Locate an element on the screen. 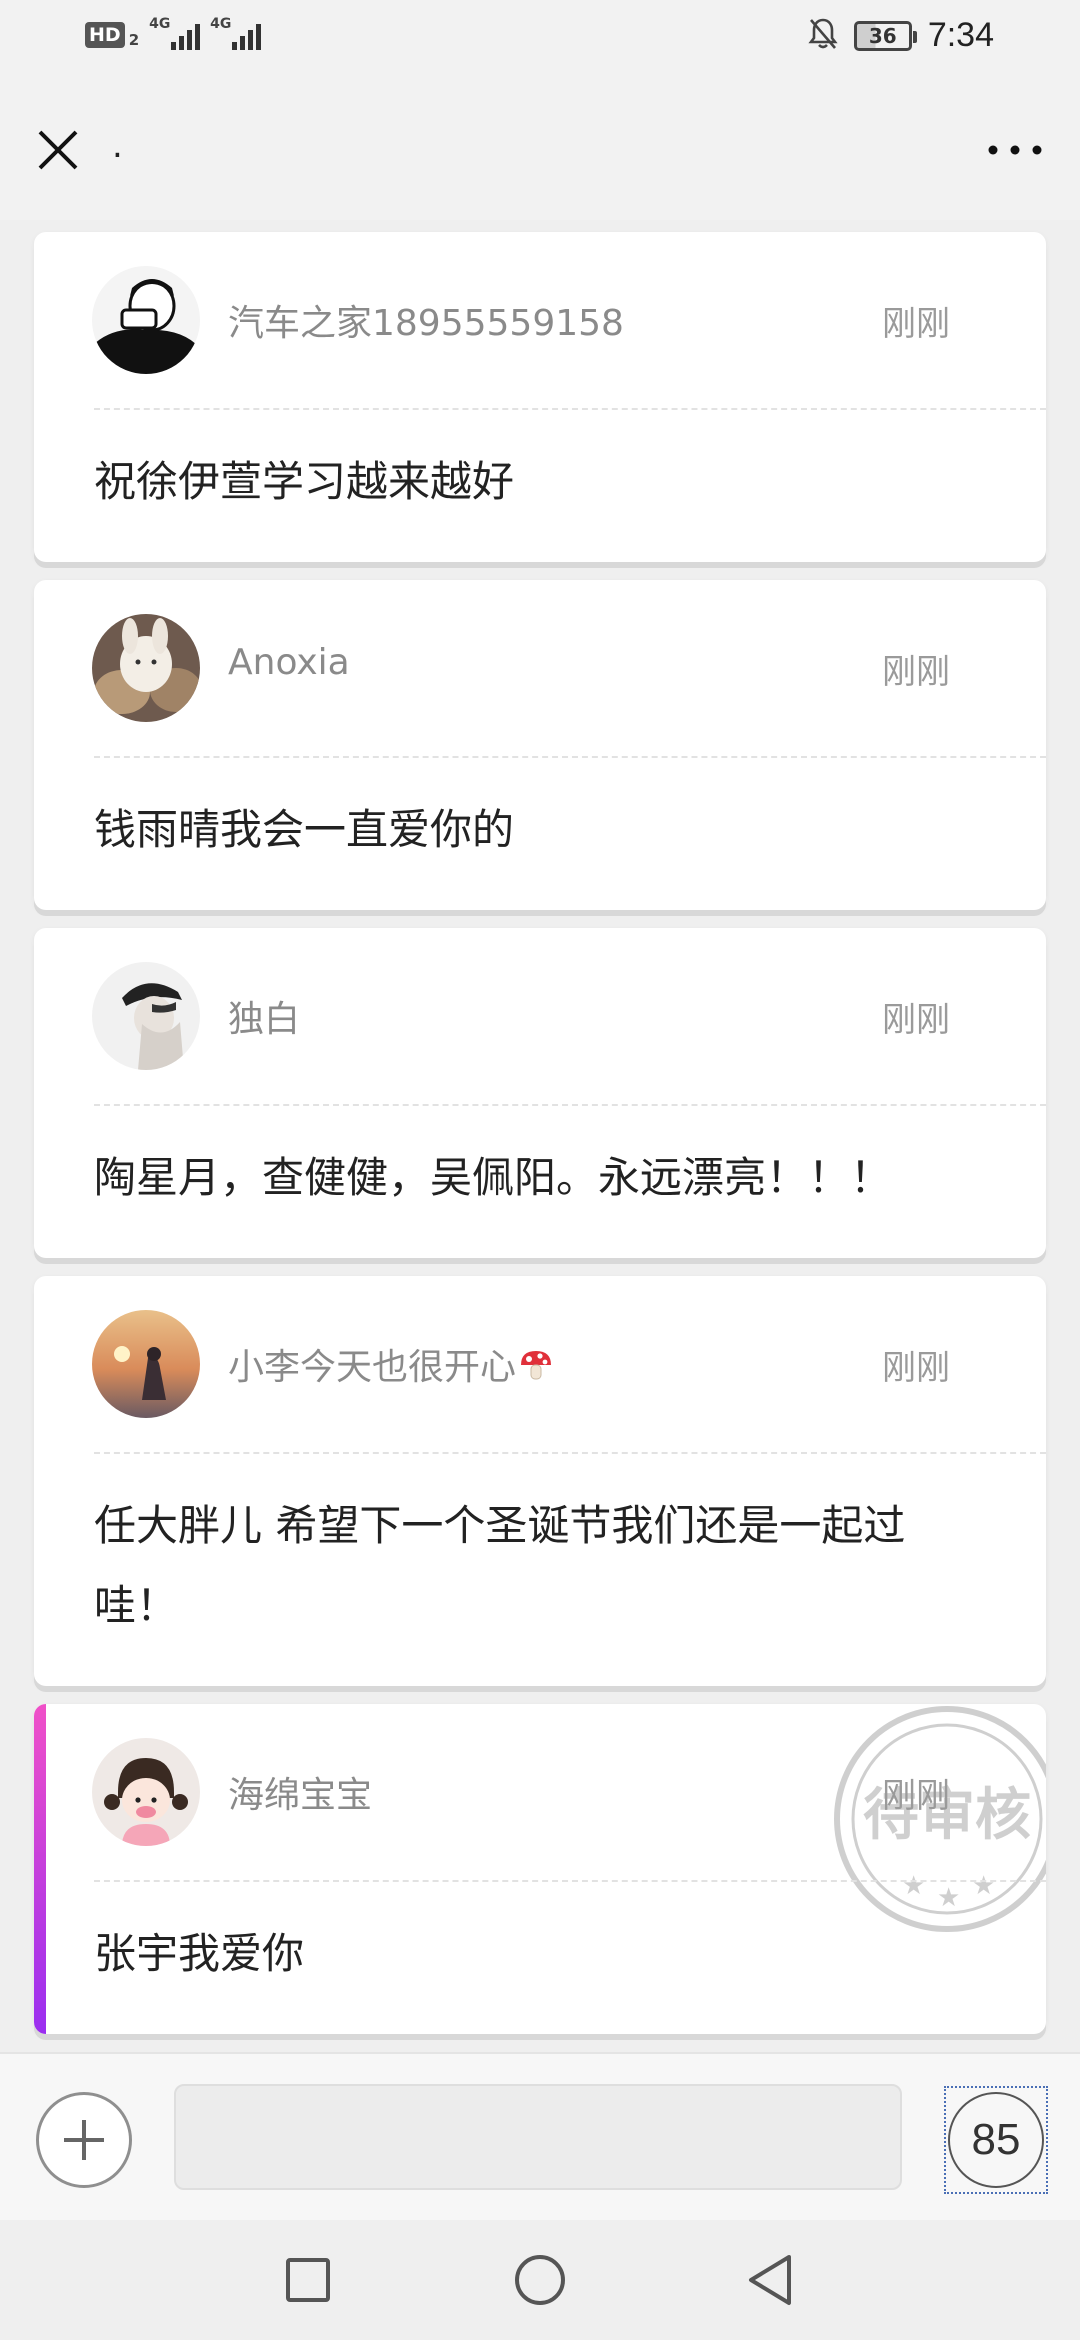 The width and height of the screenshot is (1080, 2340). message-card: Anoxia 刚刚 钱雨晴我会一直爱你的 is located at coordinates (540, 745).